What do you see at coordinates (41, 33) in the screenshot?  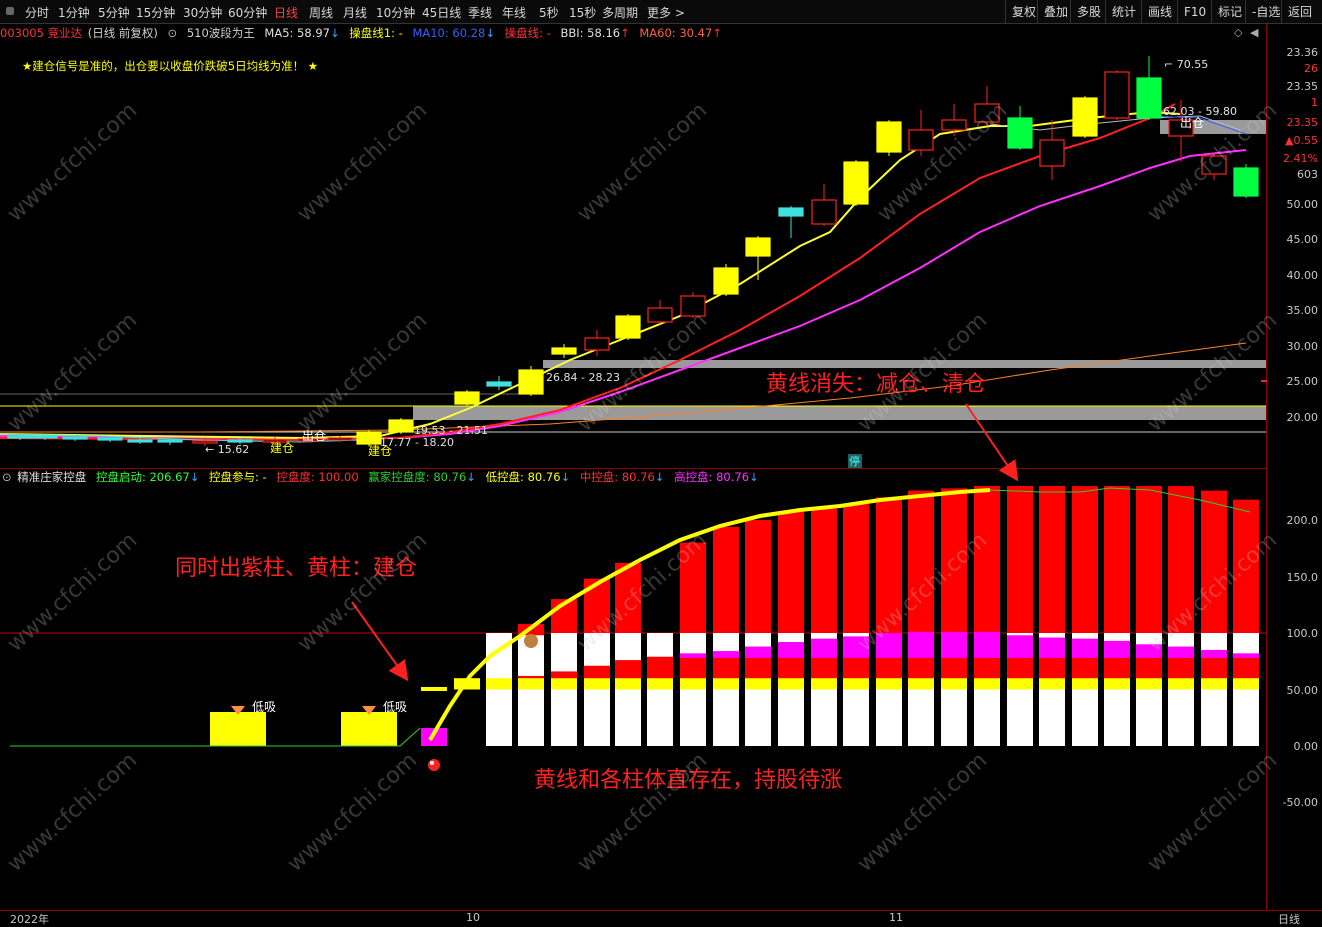 I see `stock-code-name: 003005 竞业达` at bounding box center [41, 33].